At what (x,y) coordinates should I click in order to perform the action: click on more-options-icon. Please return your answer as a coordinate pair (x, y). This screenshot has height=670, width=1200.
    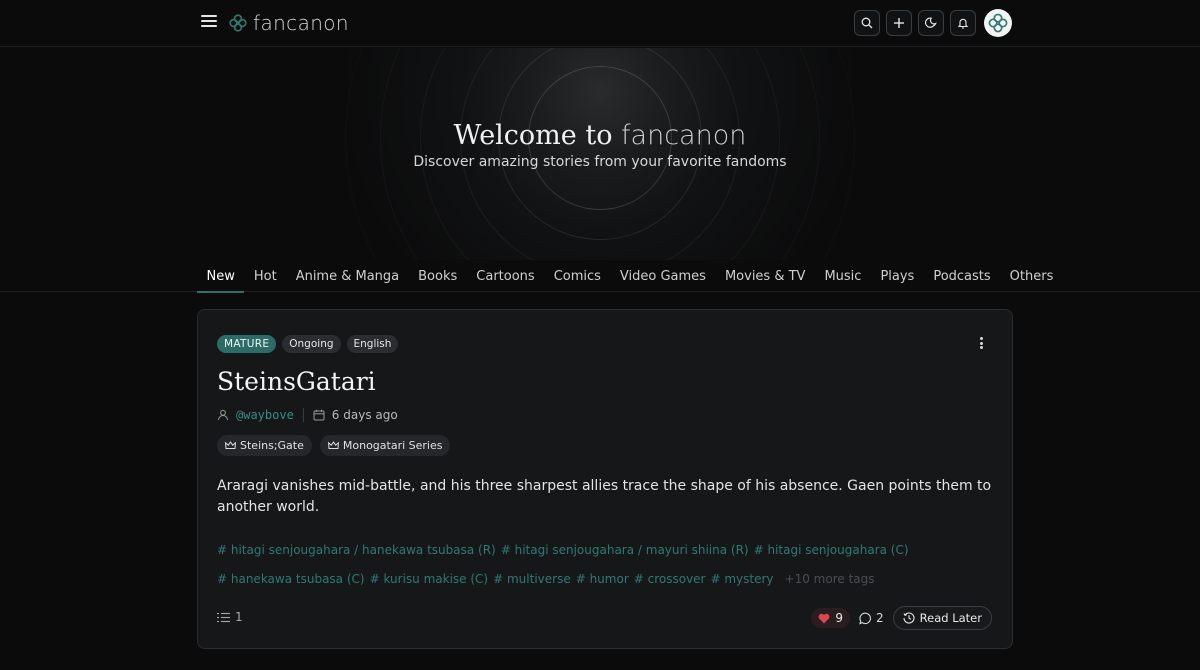
    Looking at the image, I should click on (981, 343).